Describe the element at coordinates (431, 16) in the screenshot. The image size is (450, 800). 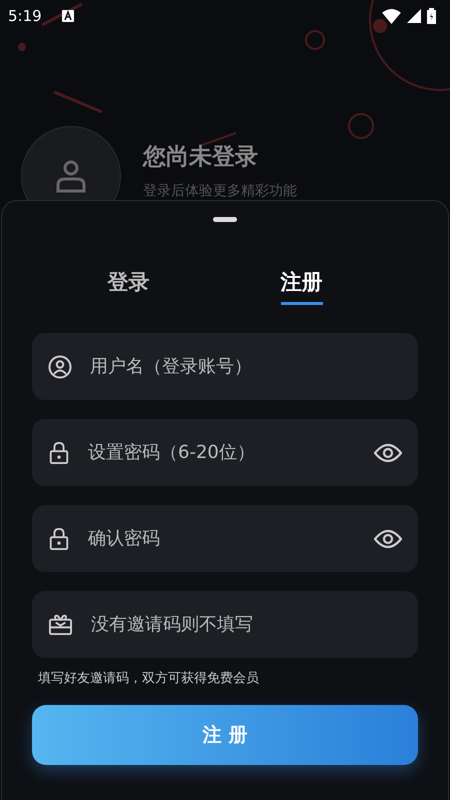
I see `battery-icon` at that location.